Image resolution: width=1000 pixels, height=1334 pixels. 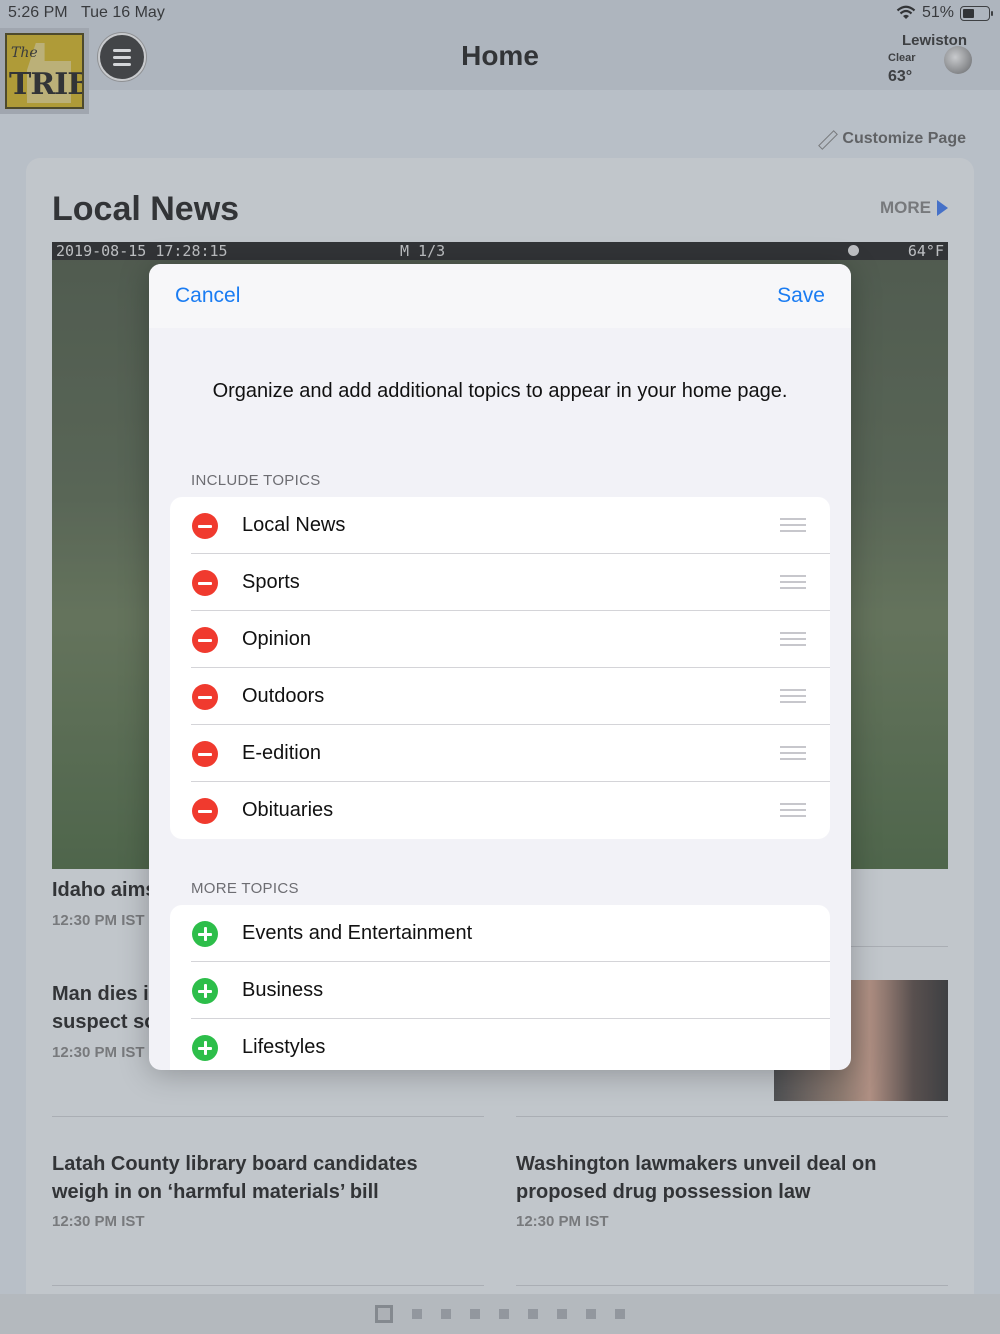 What do you see at coordinates (500, 1044) in the screenshot?
I see `more-topic-row: Lifestyles` at bounding box center [500, 1044].